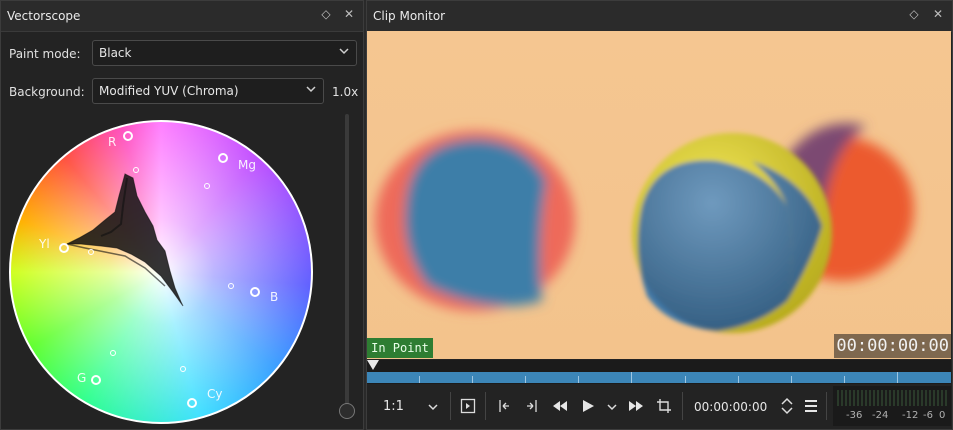 The image size is (953, 430). I want to click on audio-scale-label: -12, so click(910, 415).